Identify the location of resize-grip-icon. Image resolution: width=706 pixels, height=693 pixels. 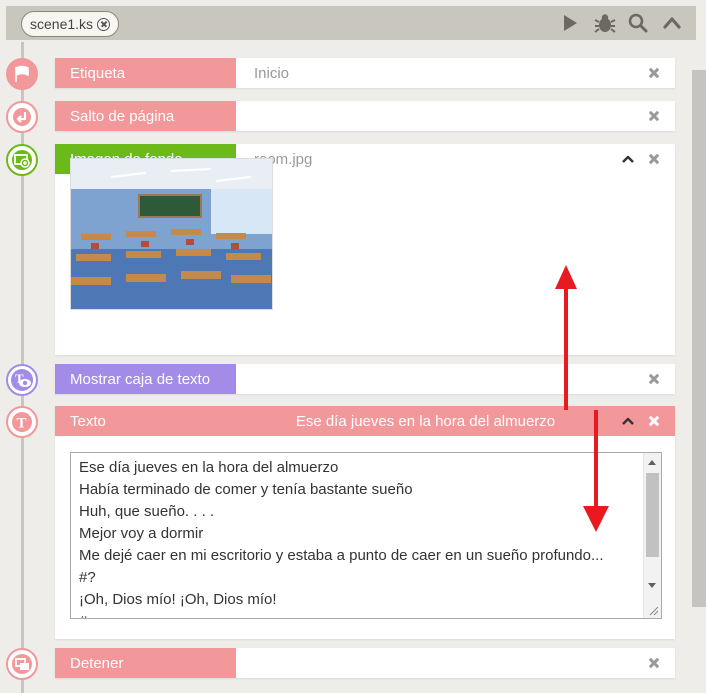
(654, 611).